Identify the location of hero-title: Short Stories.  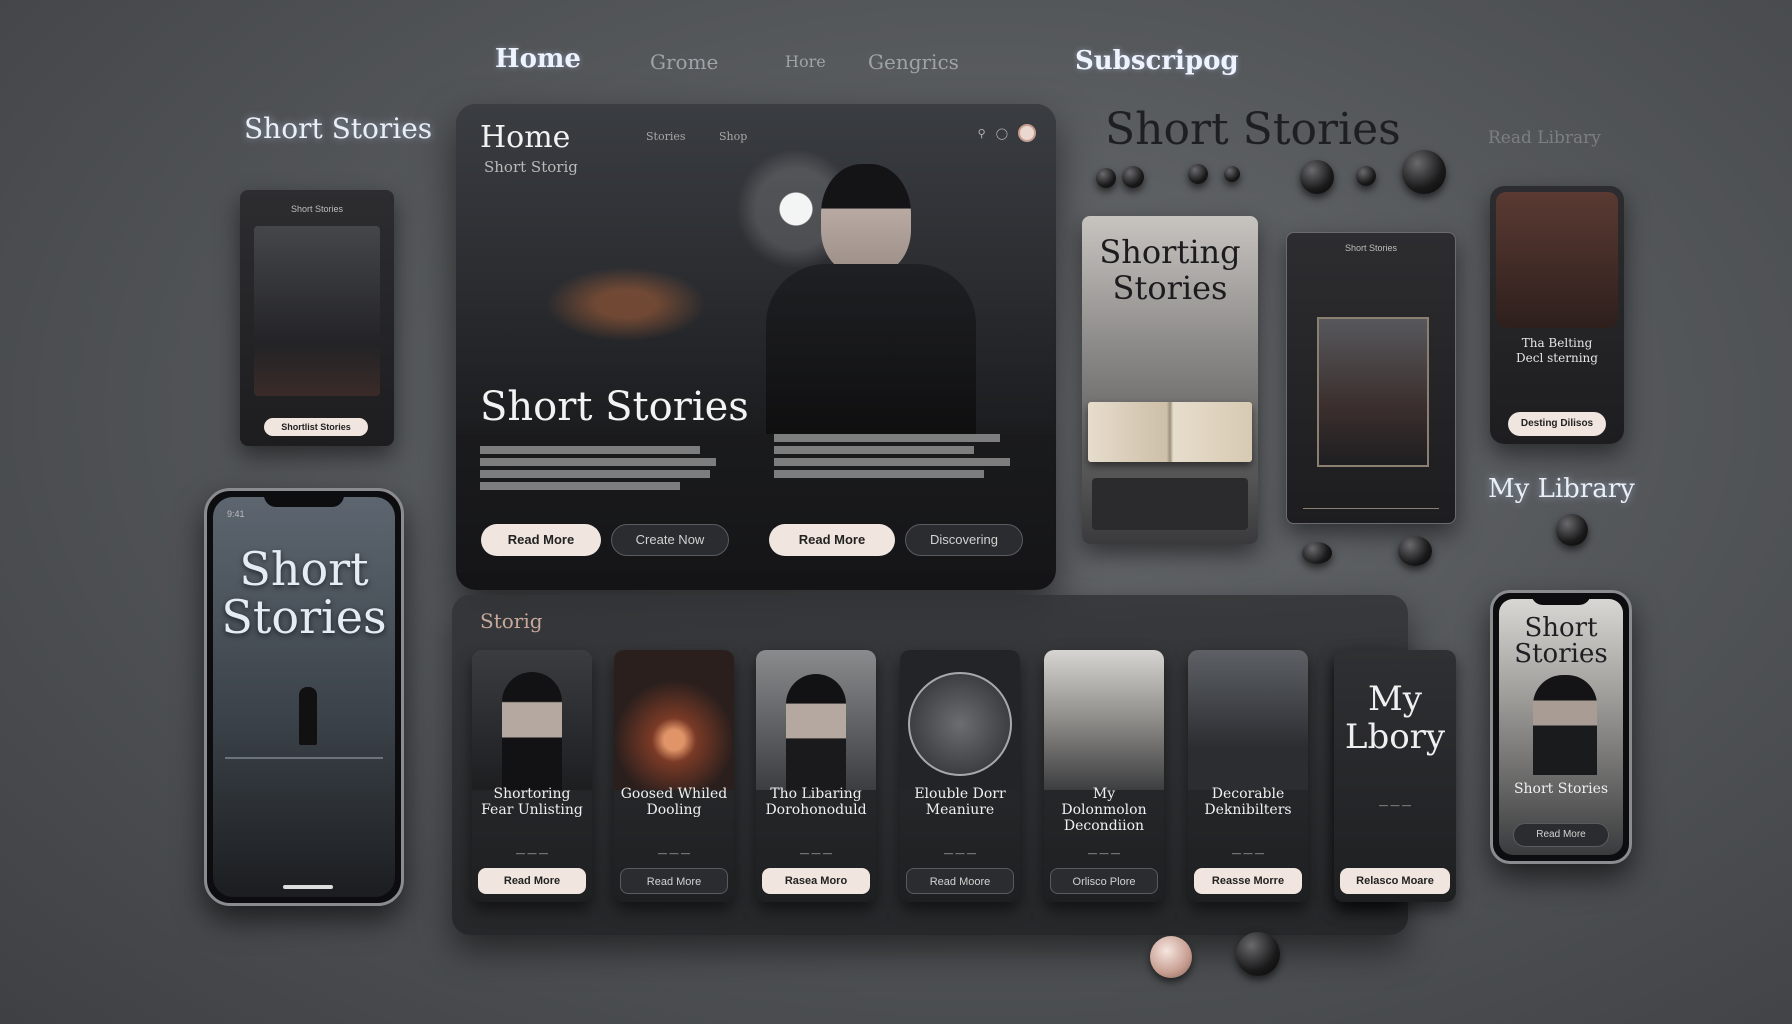
(614, 407).